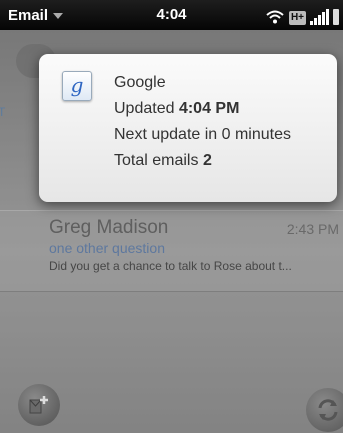 The width and height of the screenshot is (343, 433). Describe the element at coordinates (207, 160) in the screenshot. I see `total-count: 2` at that location.